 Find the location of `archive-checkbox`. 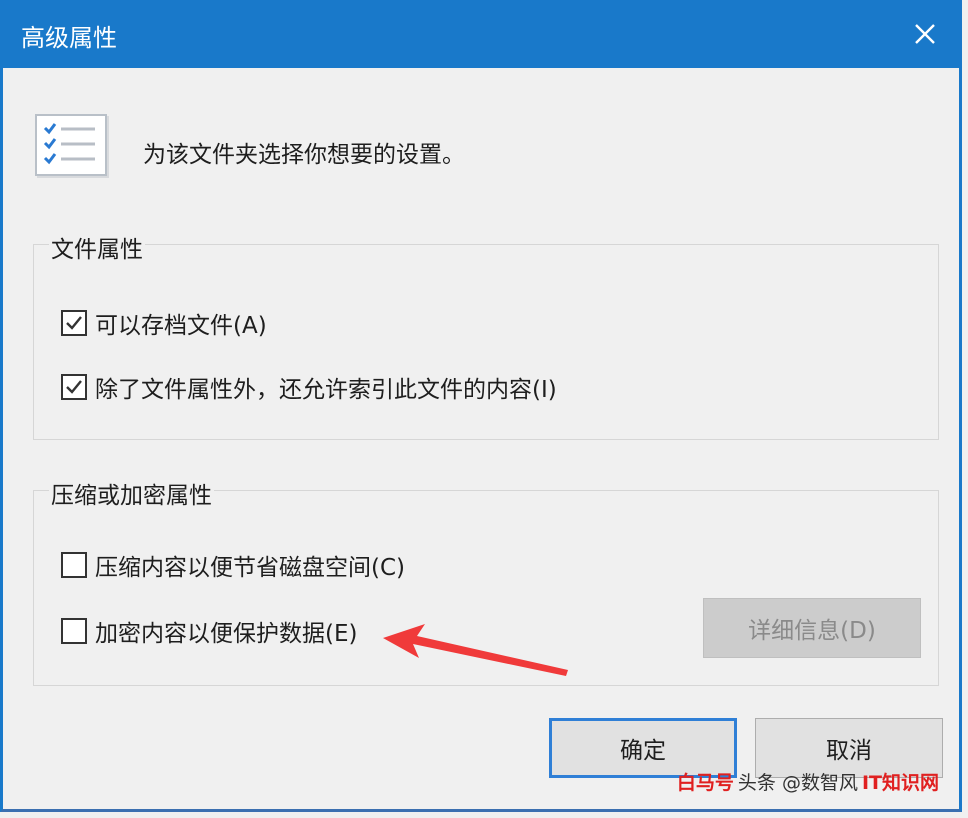

archive-checkbox is located at coordinates (74, 323).